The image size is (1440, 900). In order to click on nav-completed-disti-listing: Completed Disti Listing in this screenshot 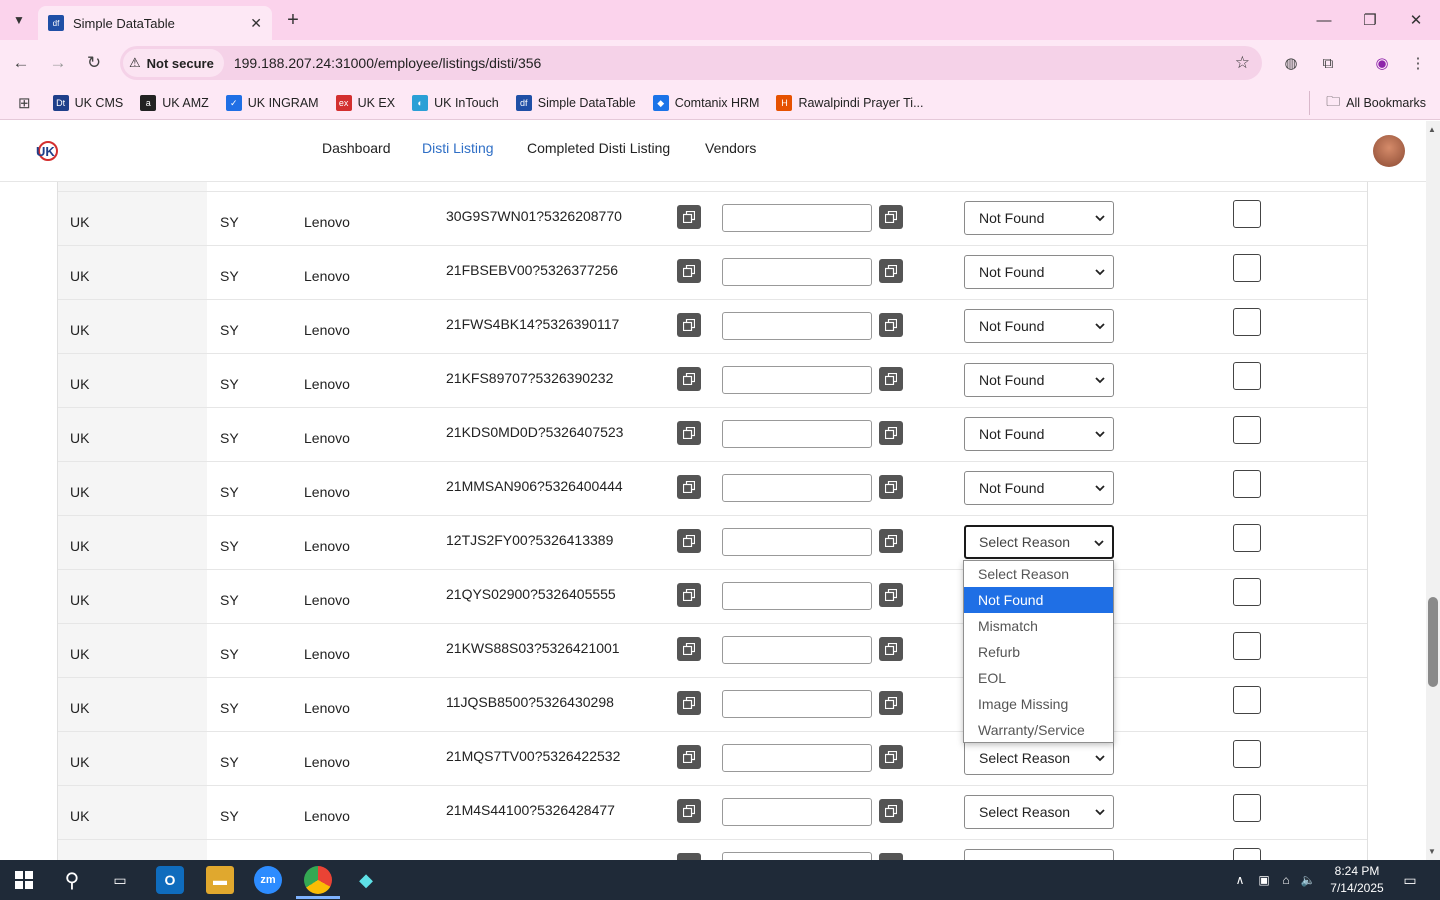, I will do `click(598, 148)`.